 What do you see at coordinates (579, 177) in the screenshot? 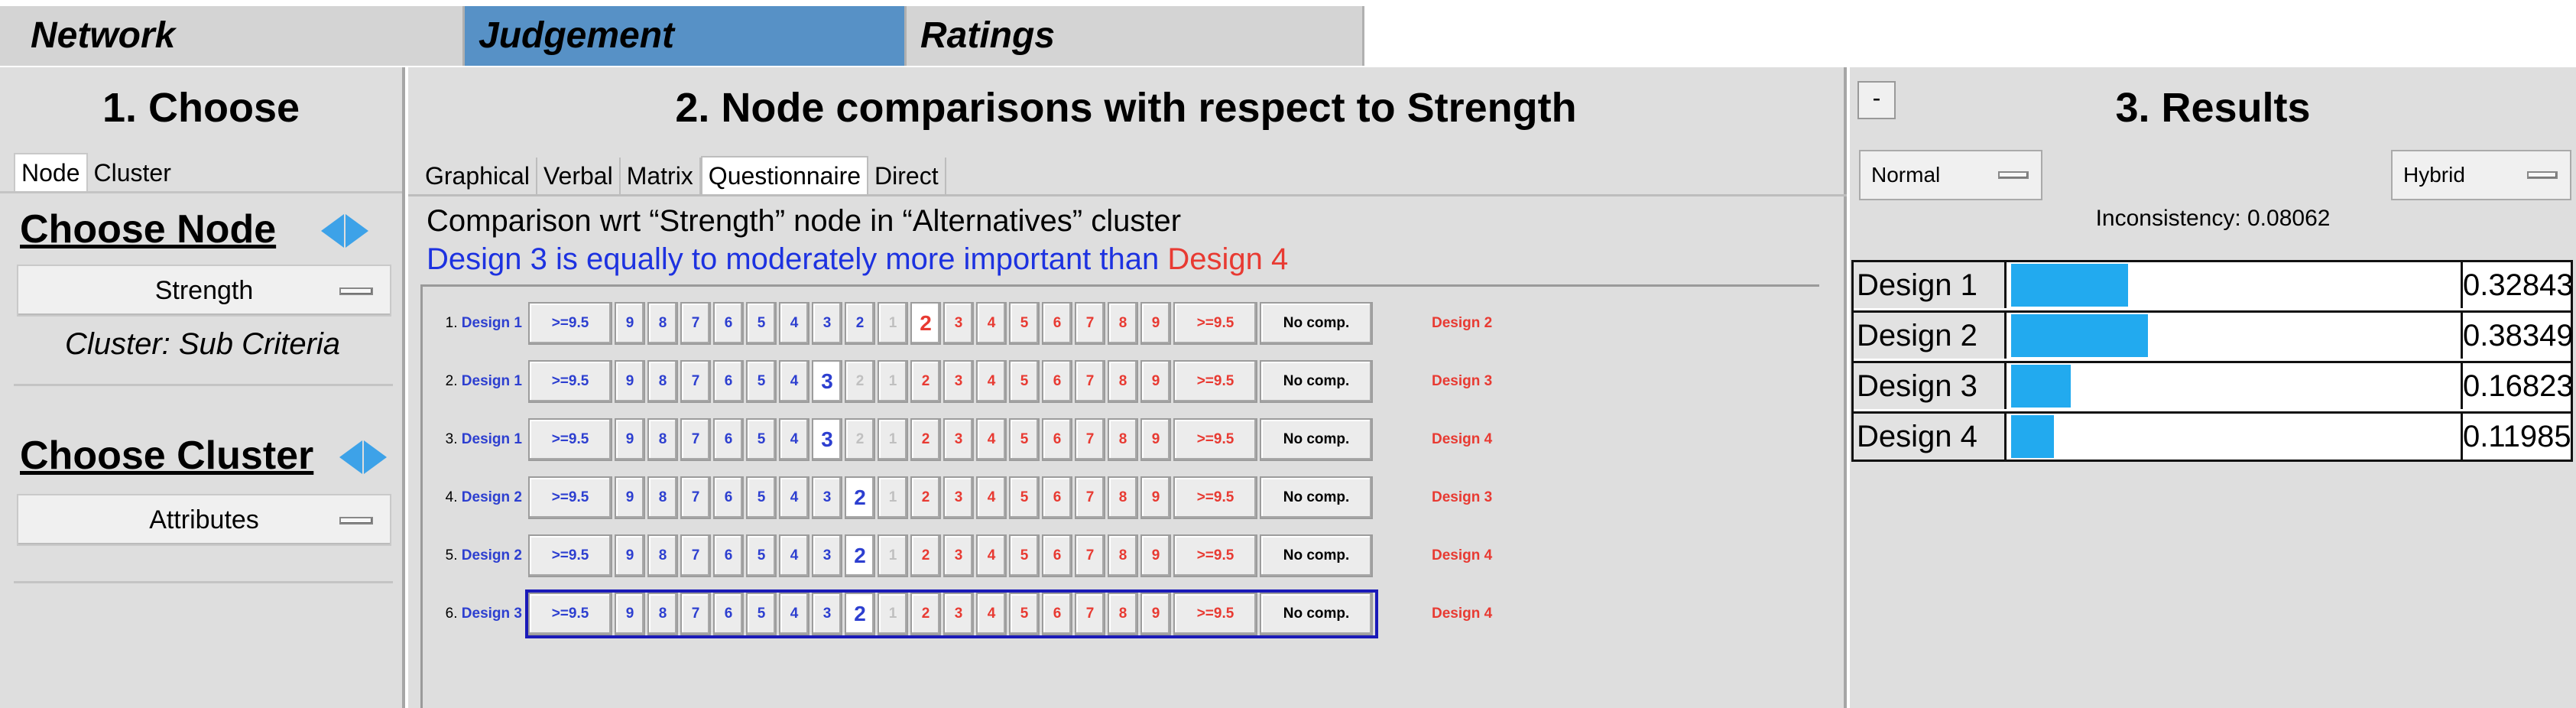
I see `tab-verbal: Verbal` at bounding box center [579, 177].